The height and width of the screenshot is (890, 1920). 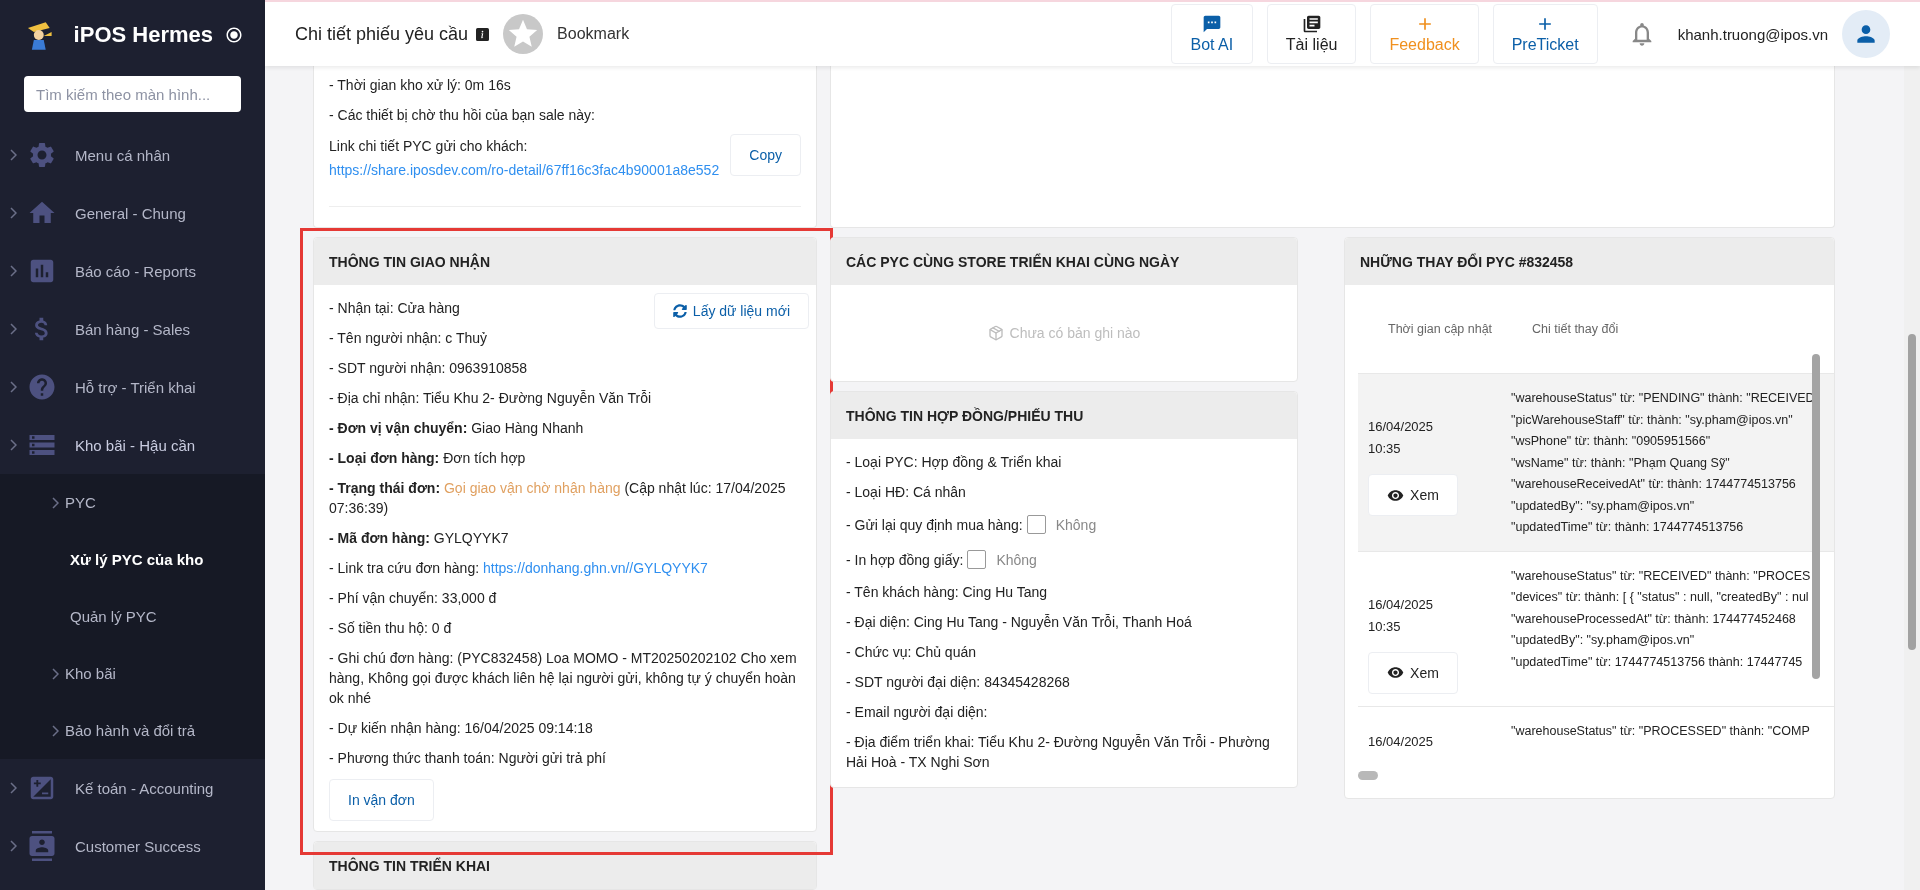 I want to click on submenu-item: Bảo hành và đổi trả, so click(x=132, y=730).